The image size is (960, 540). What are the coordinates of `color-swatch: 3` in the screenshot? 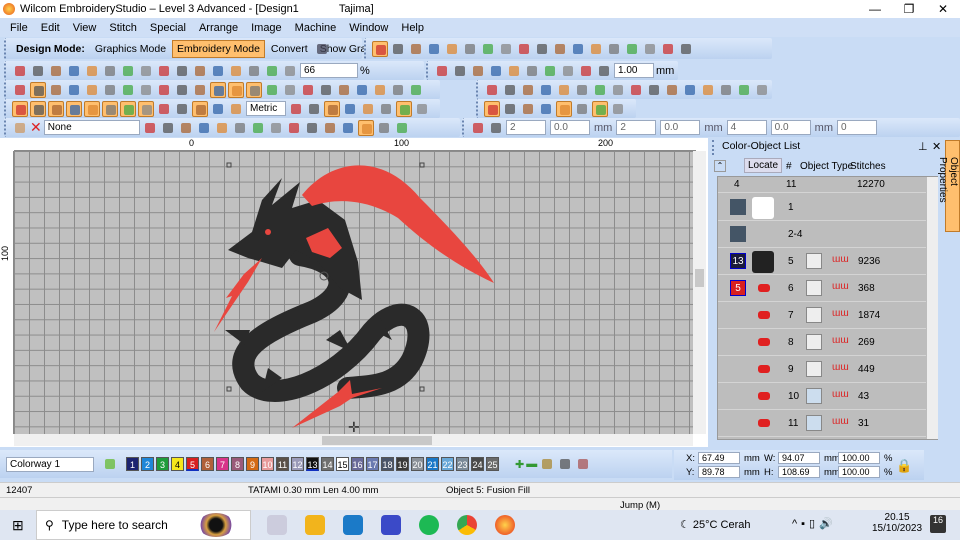 It's located at (162, 464).